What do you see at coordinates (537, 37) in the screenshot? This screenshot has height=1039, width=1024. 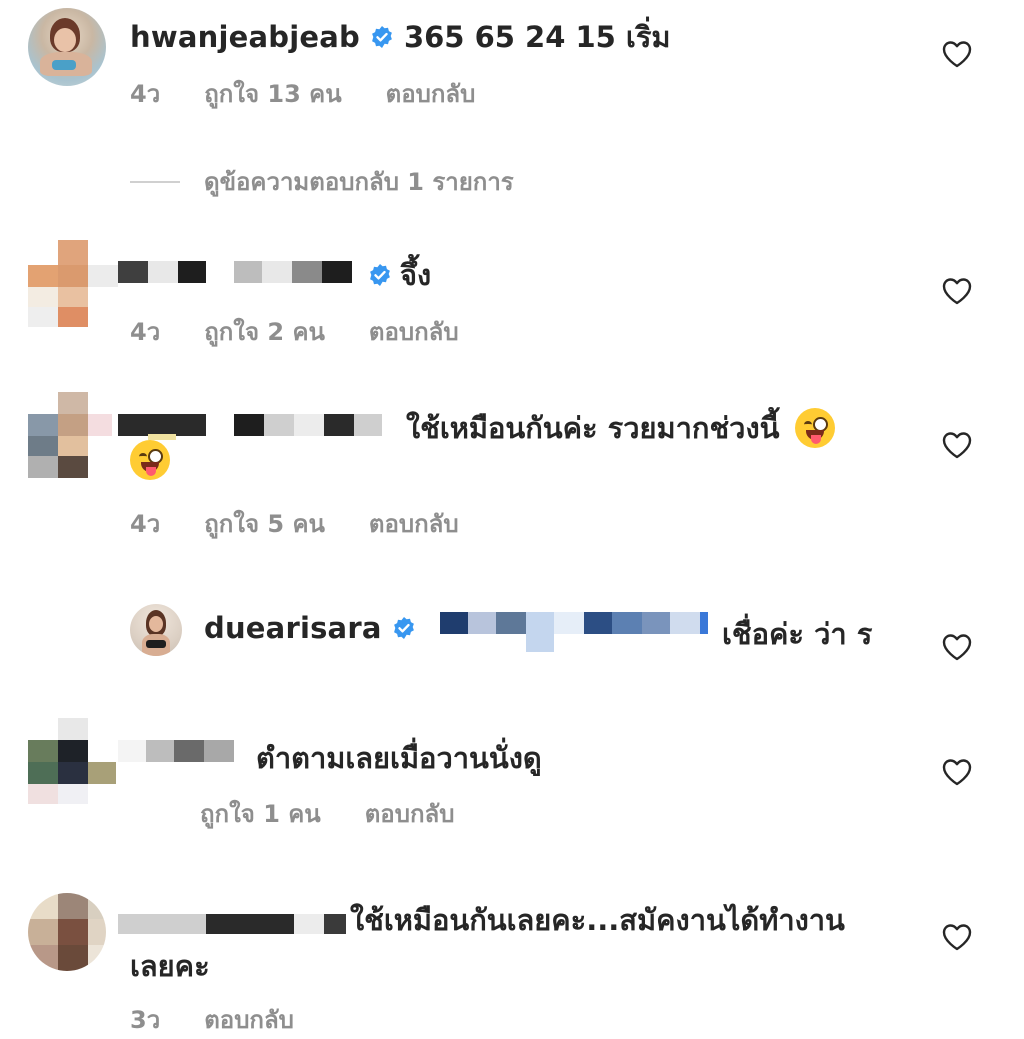 I see `comment-text: 365 65 24 15 เริ่ม` at bounding box center [537, 37].